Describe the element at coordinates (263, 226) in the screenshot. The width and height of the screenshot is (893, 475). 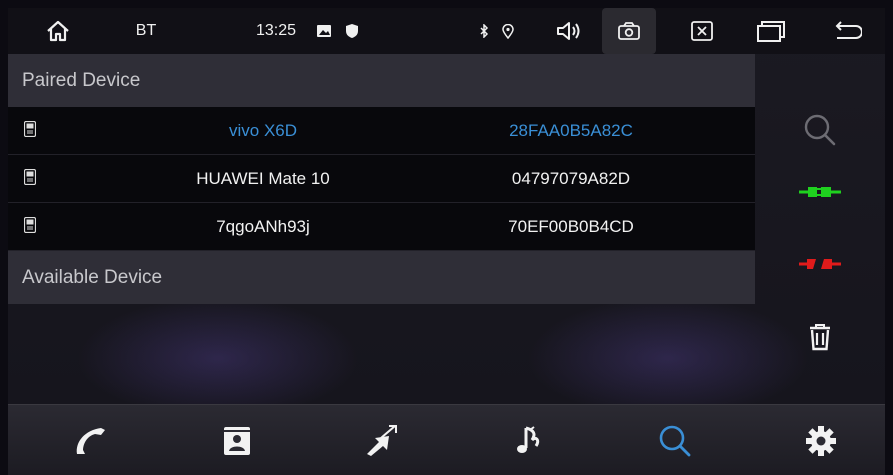
I see `device-name: 7qgoANh93j` at that location.